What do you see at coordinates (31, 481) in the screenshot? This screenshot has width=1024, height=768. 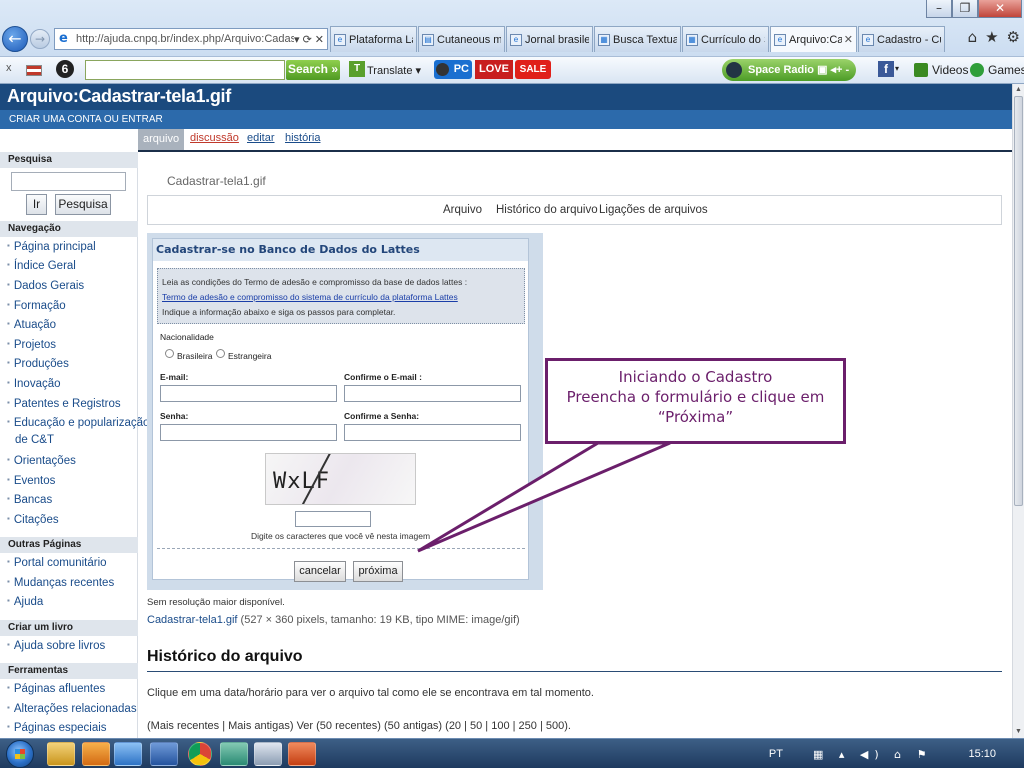 I see `sidebar-item-eventos: Eventos` at bounding box center [31, 481].